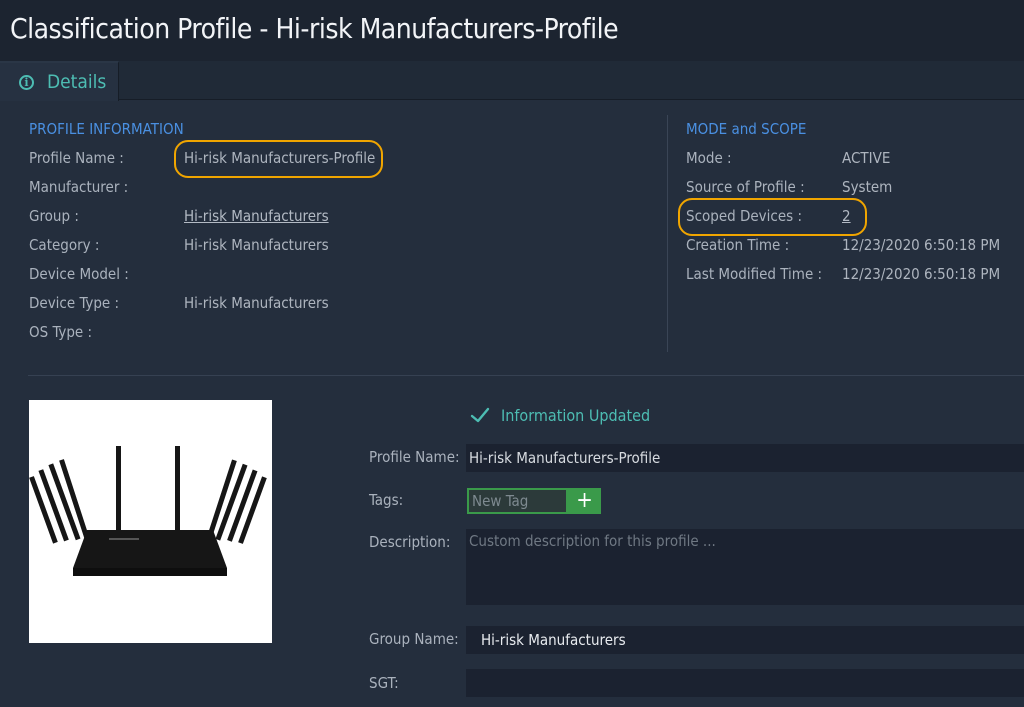  Describe the element at coordinates (512, 81) in the screenshot. I see `tab-bar: i Details` at that location.